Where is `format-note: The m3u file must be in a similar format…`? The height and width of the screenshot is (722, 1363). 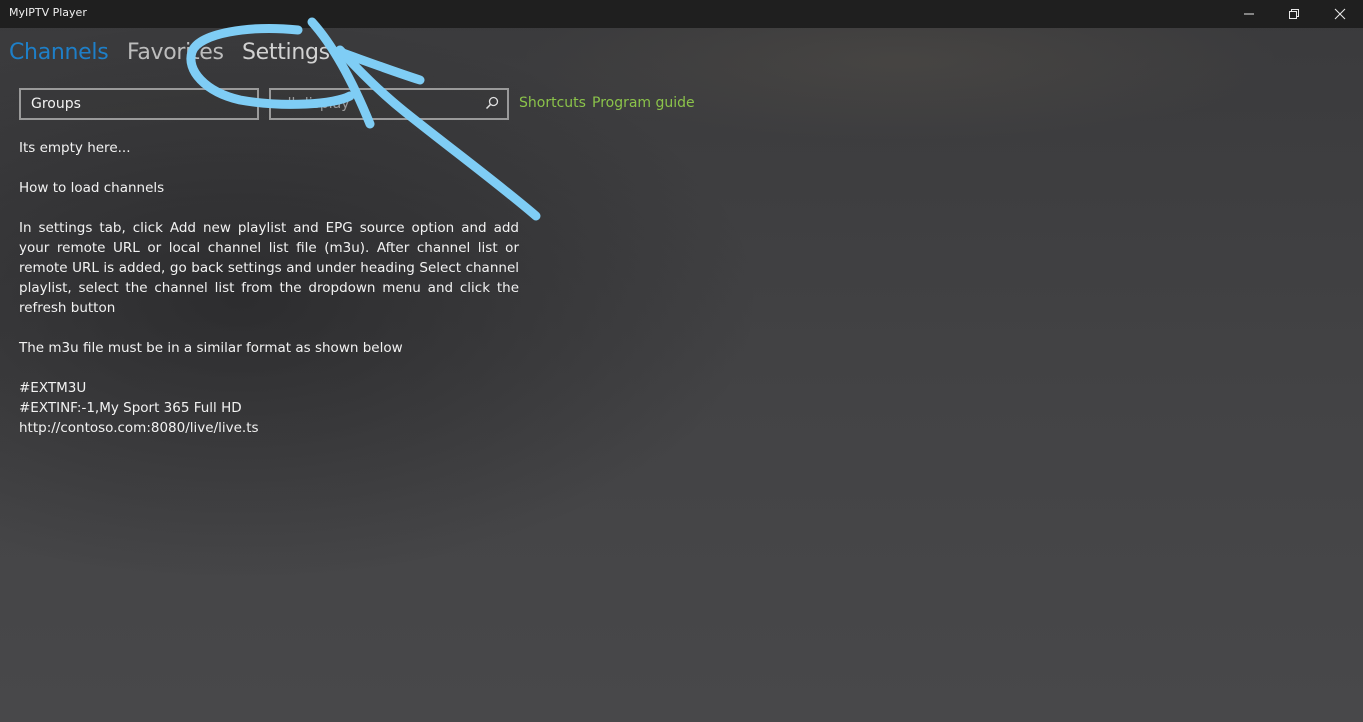 format-note: The m3u file must be in a similar format… is located at coordinates (211, 348).